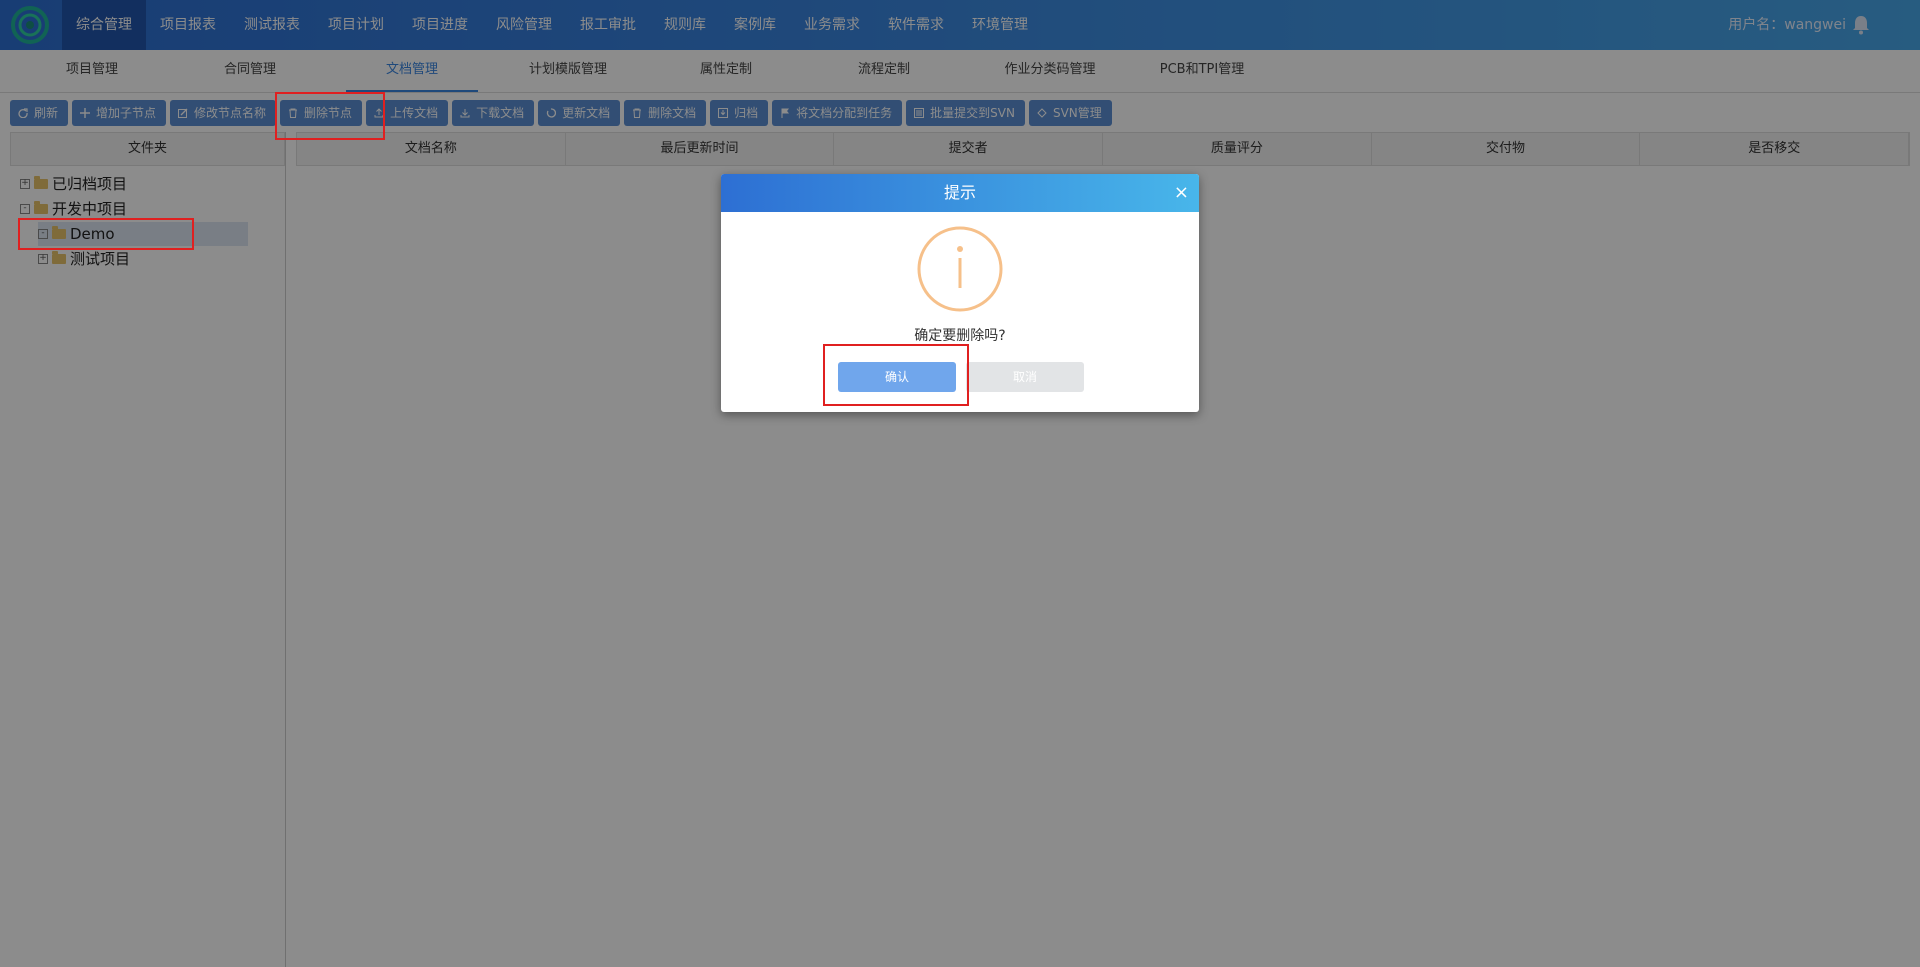  Describe the element at coordinates (1181, 193) in the screenshot. I see `close-icon: ×` at that location.